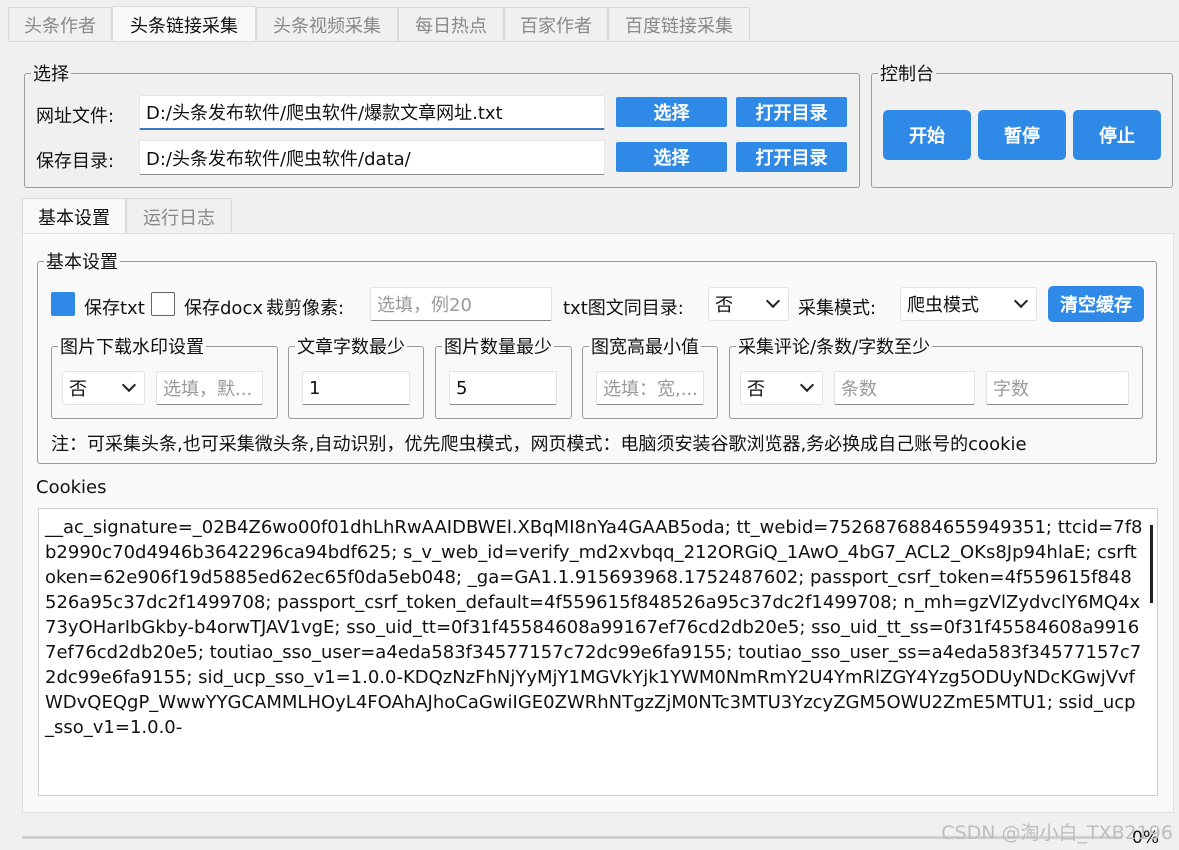  I want to click on txt-same-dir-label: txt图文同目录:, so click(623, 308).